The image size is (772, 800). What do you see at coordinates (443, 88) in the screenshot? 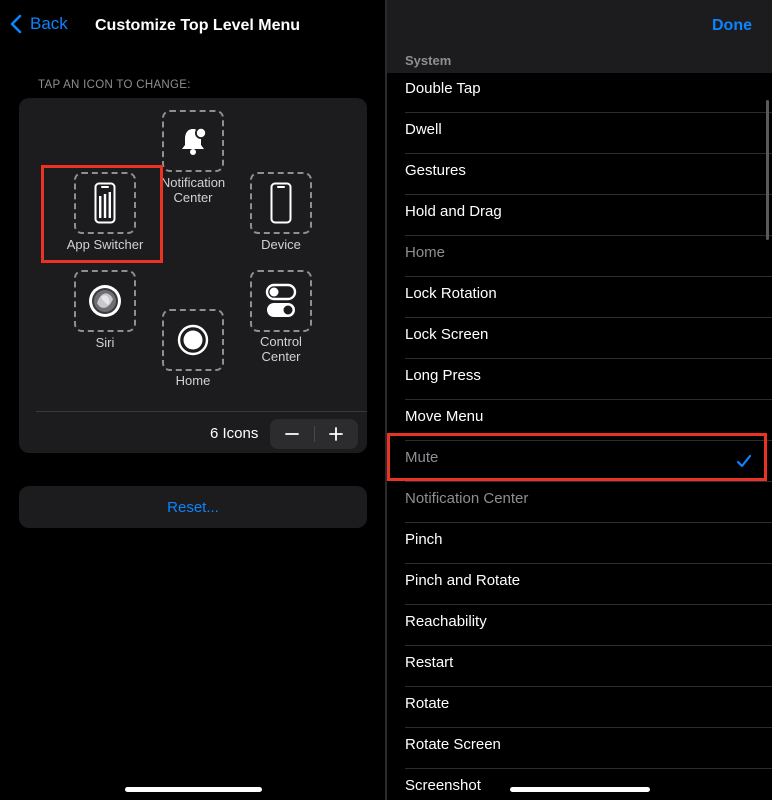
I see `list-item-label: Double Tap` at bounding box center [443, 88].